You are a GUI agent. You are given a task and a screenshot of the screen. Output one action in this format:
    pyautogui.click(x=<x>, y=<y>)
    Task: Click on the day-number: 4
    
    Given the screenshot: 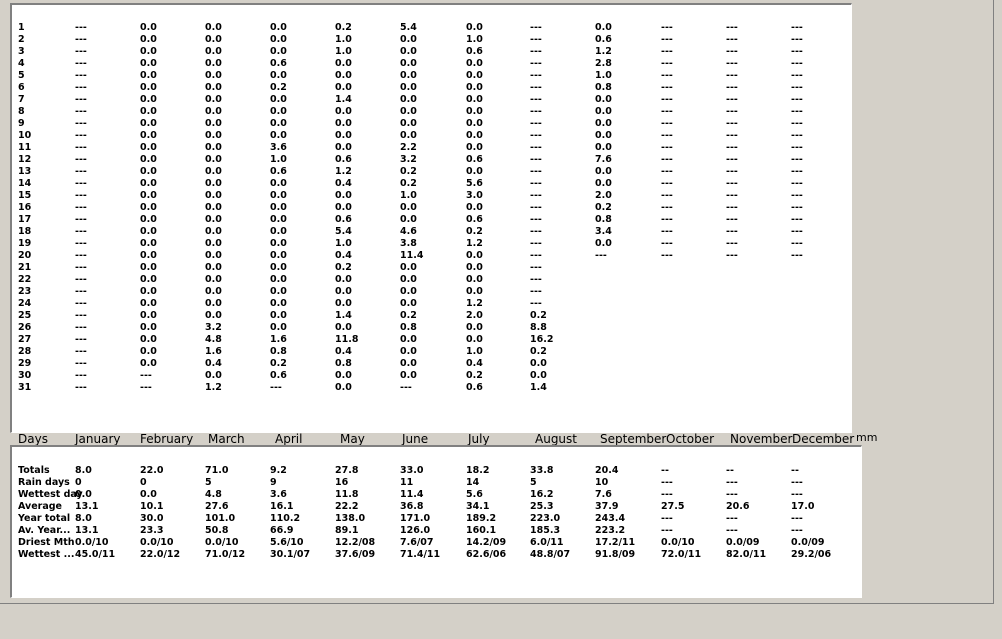 What is the action you would take?
    pyautogui.click(x=21, y=63)
    